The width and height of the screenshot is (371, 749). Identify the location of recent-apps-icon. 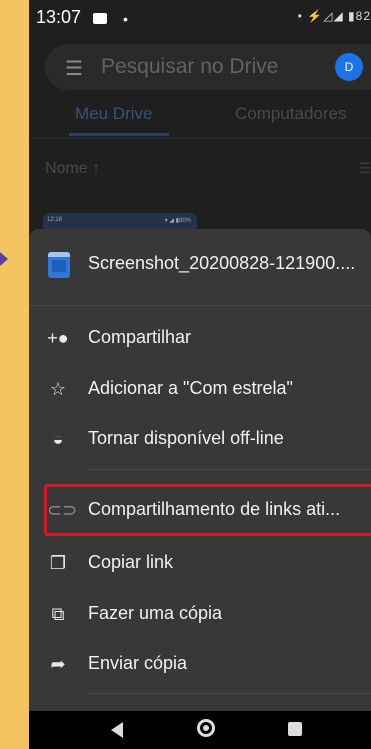
(295, 729).